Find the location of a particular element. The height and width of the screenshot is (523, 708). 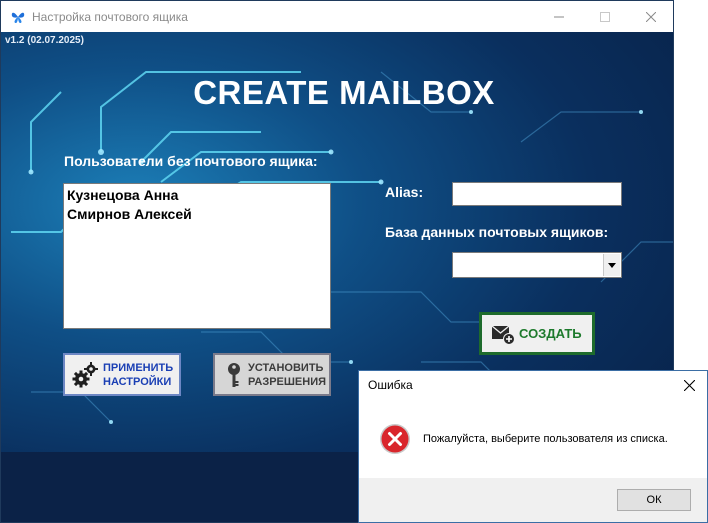

perm-line2: РАЗРЕШЕНИЯ is located at coordinates (287, 381).